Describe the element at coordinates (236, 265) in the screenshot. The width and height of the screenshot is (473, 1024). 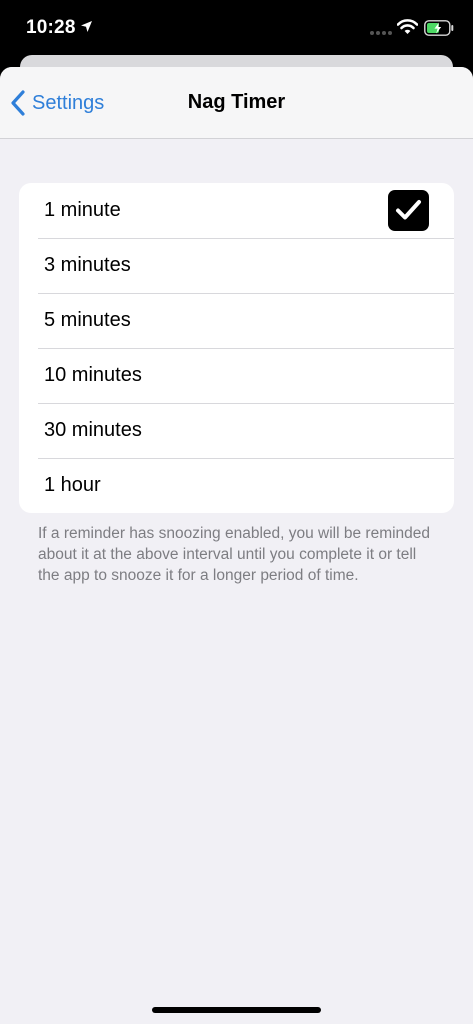
I see `option-3-minutes: 3 minutes` at that location.